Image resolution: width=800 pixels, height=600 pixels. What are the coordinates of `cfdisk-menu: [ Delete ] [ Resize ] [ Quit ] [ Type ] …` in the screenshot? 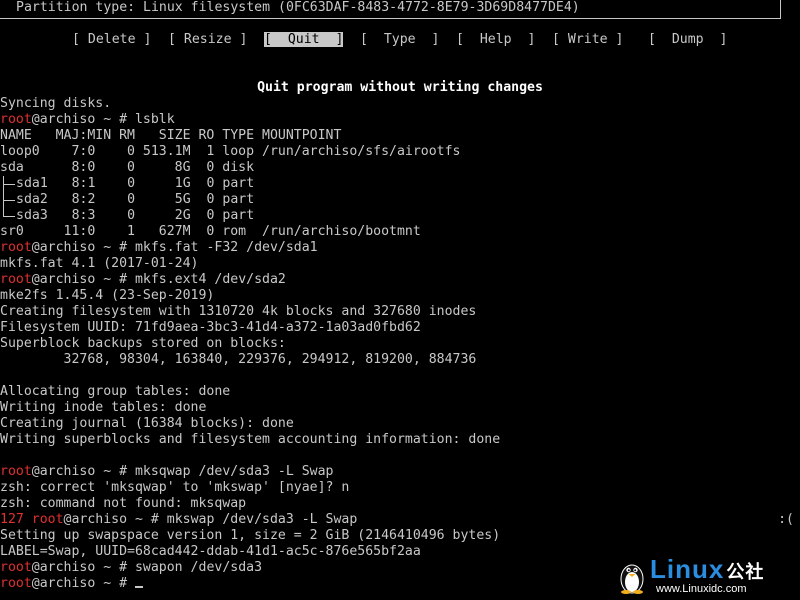 It's located at (400, 40).